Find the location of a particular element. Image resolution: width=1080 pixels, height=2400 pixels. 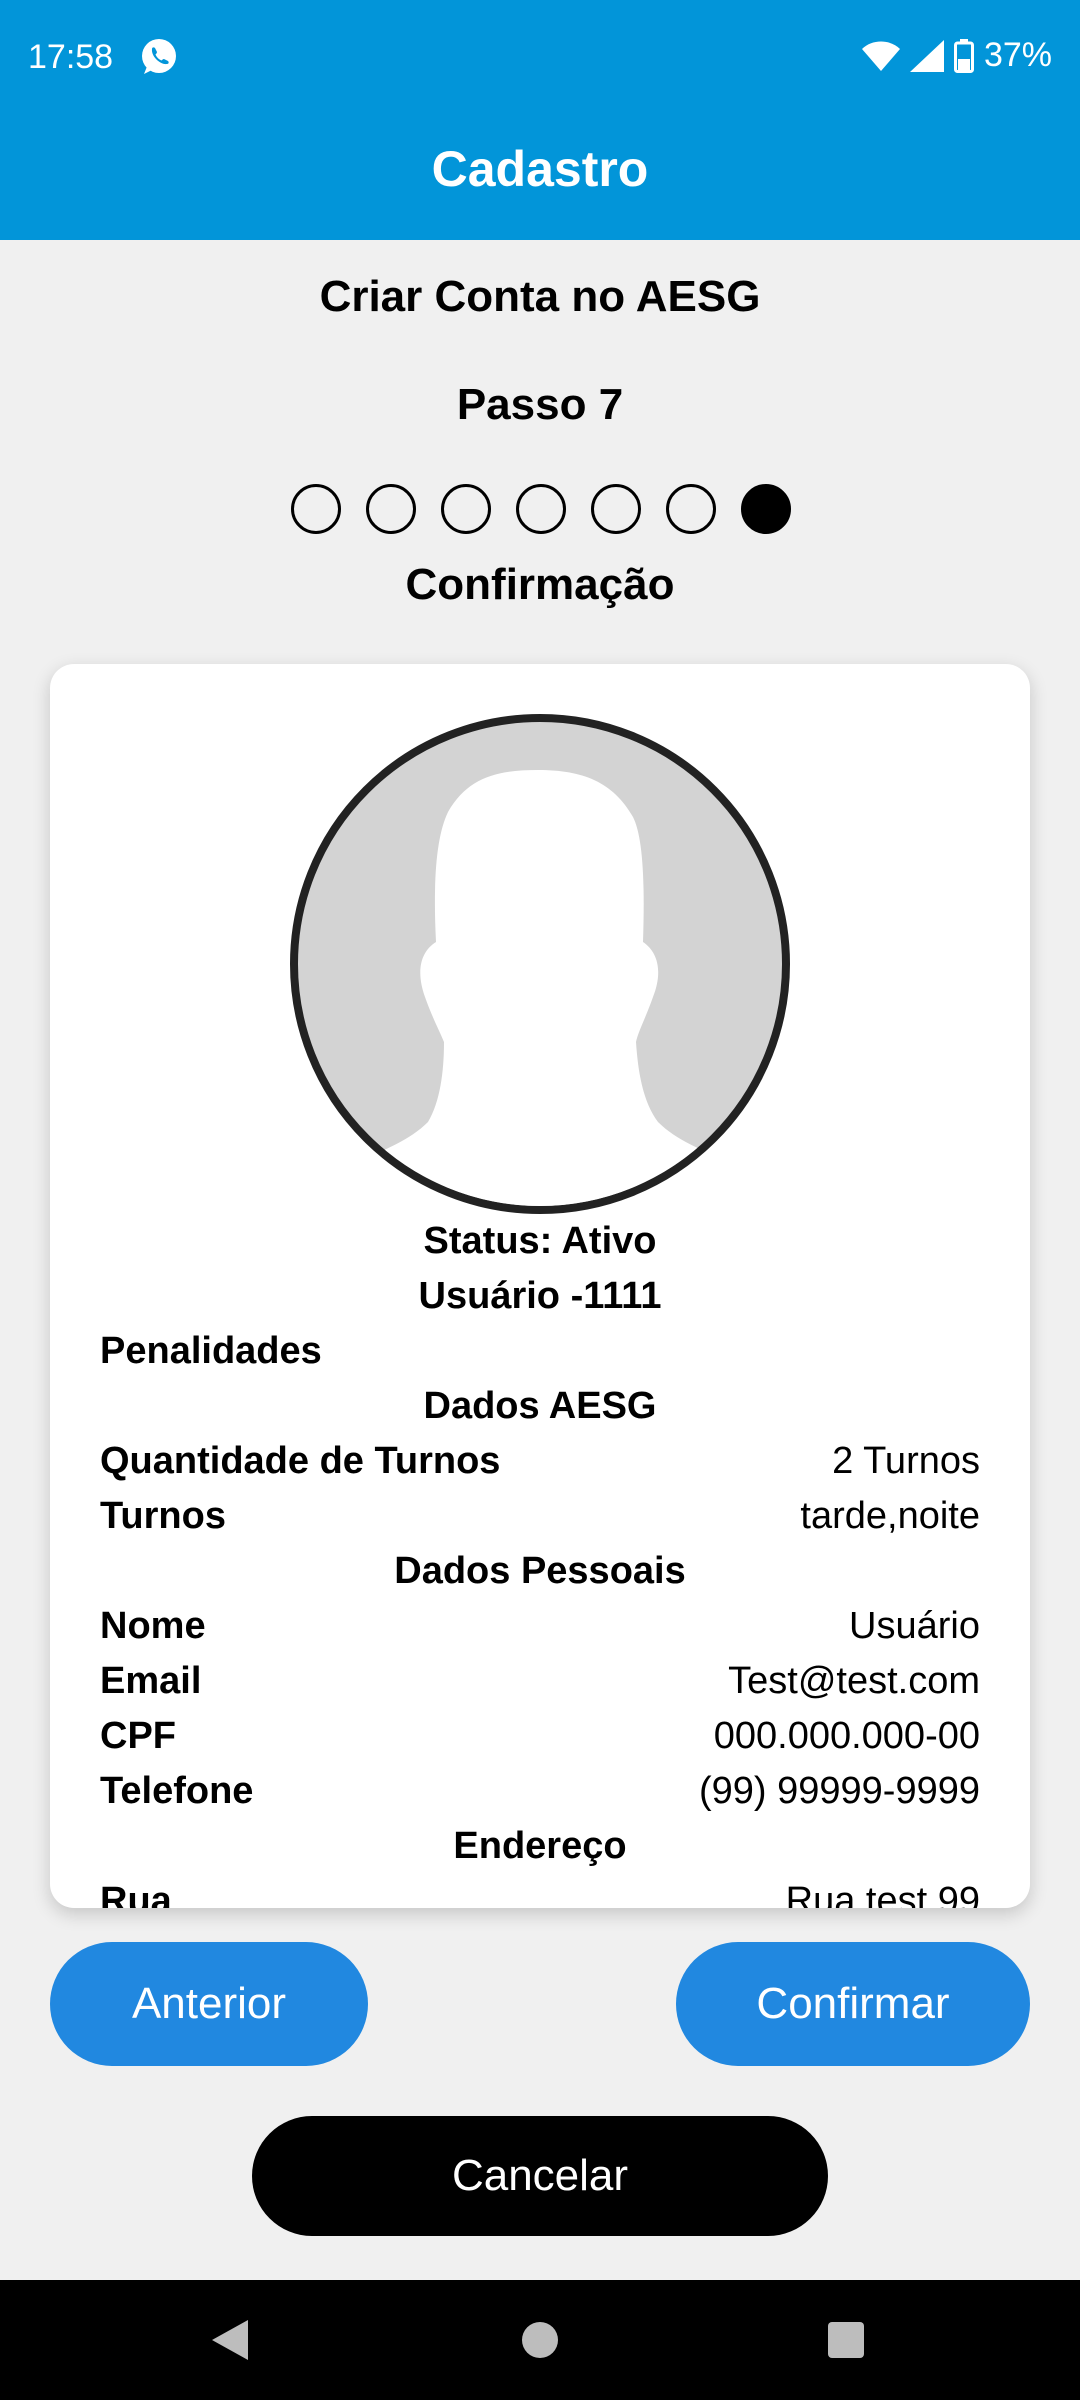

cpf-row: CPF 000.000.000-00 is located at coordinates (540, 1736).